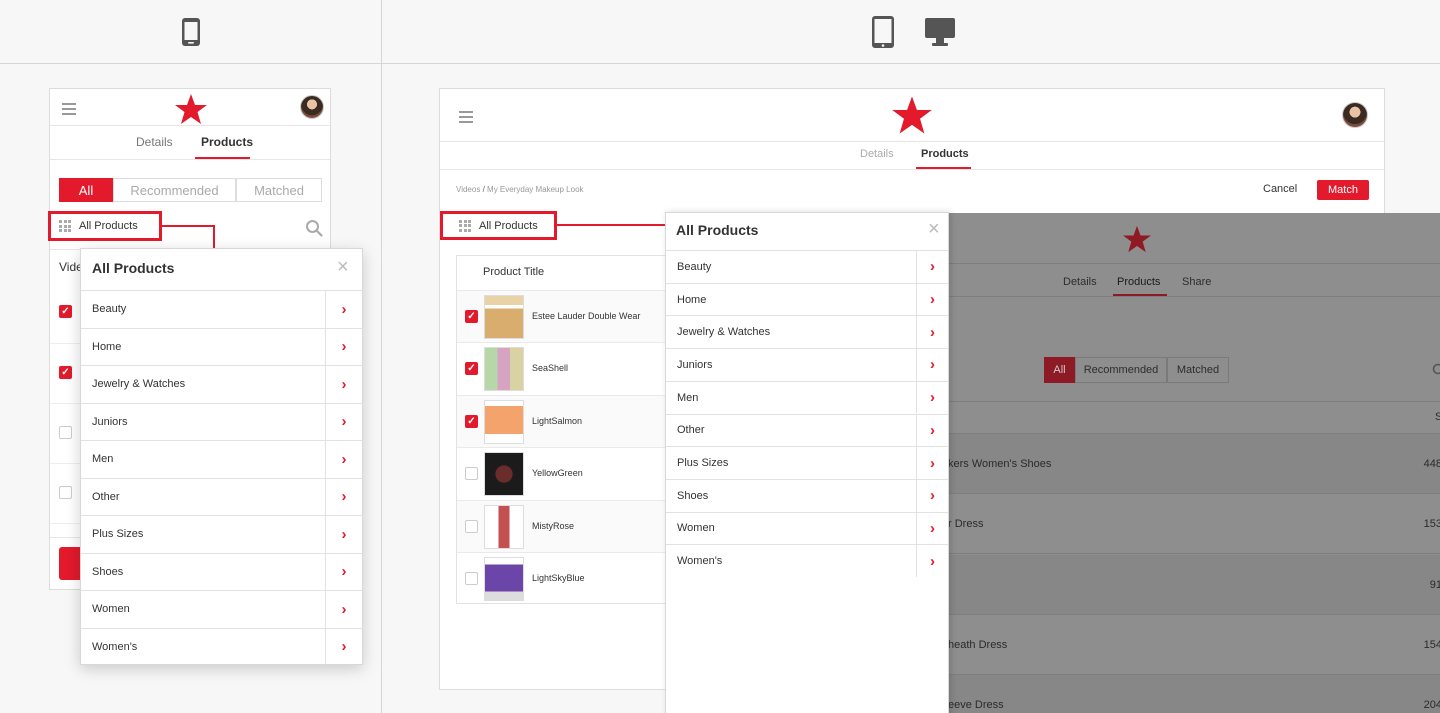 The height and width of the screenshot is (713, 1440). What do you see at coordinates (693, 495) in the screenshot?
I see `category-label: Shoes` at bounding box center [693, 495].